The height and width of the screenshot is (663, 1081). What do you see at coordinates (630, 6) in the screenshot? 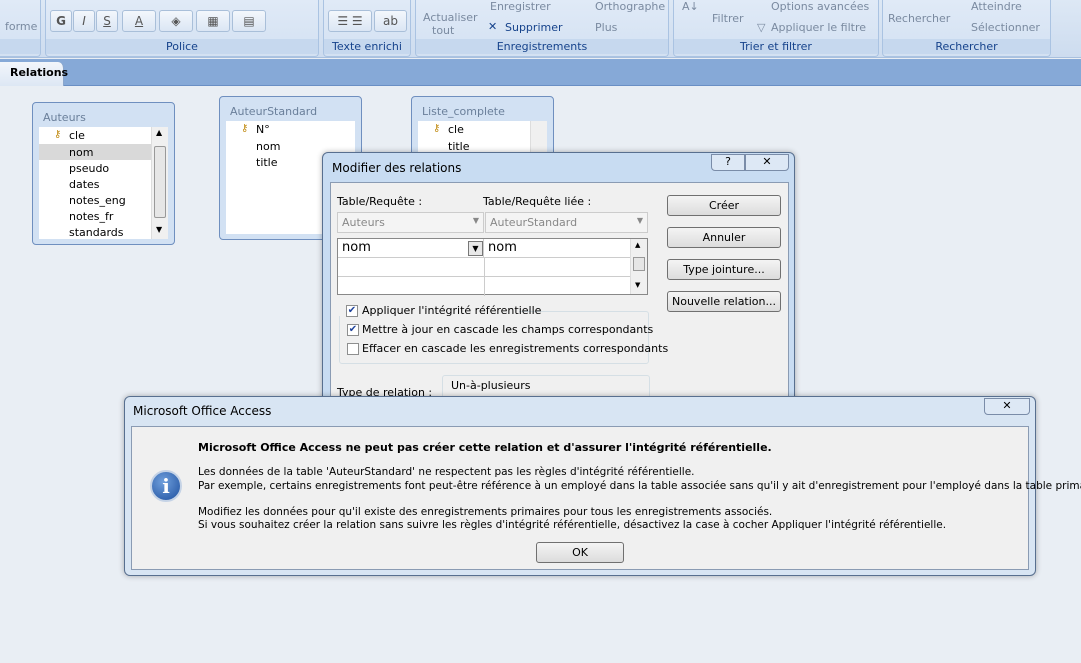
I see `orthographe-button: Orthographe` at bounding box center [630, 6].